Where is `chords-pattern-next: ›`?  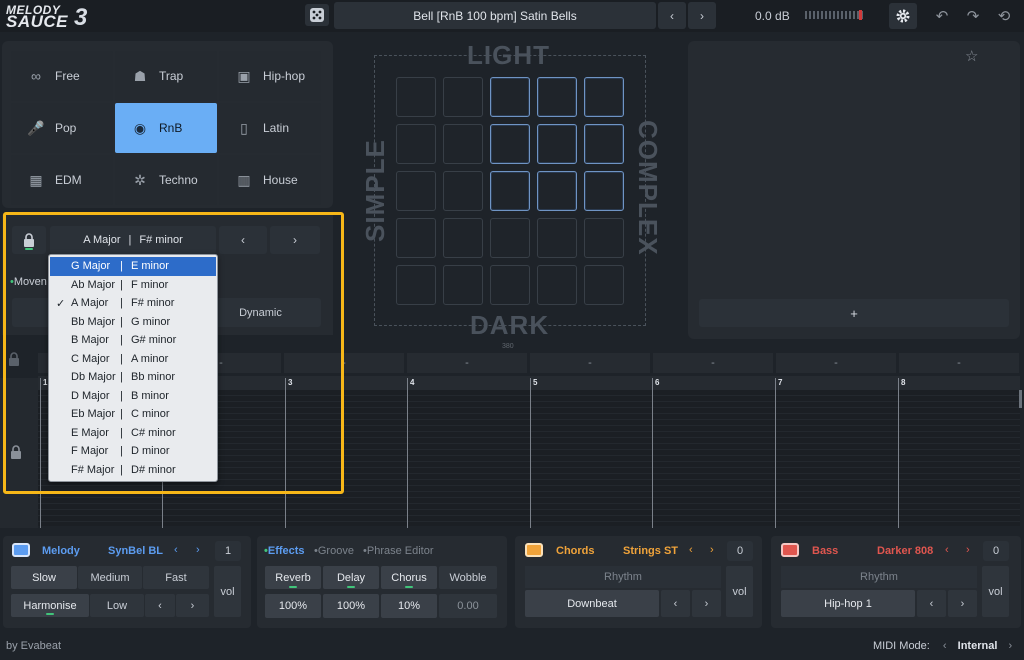 chords-pattern-next: › is located at coordinates (706, 603).